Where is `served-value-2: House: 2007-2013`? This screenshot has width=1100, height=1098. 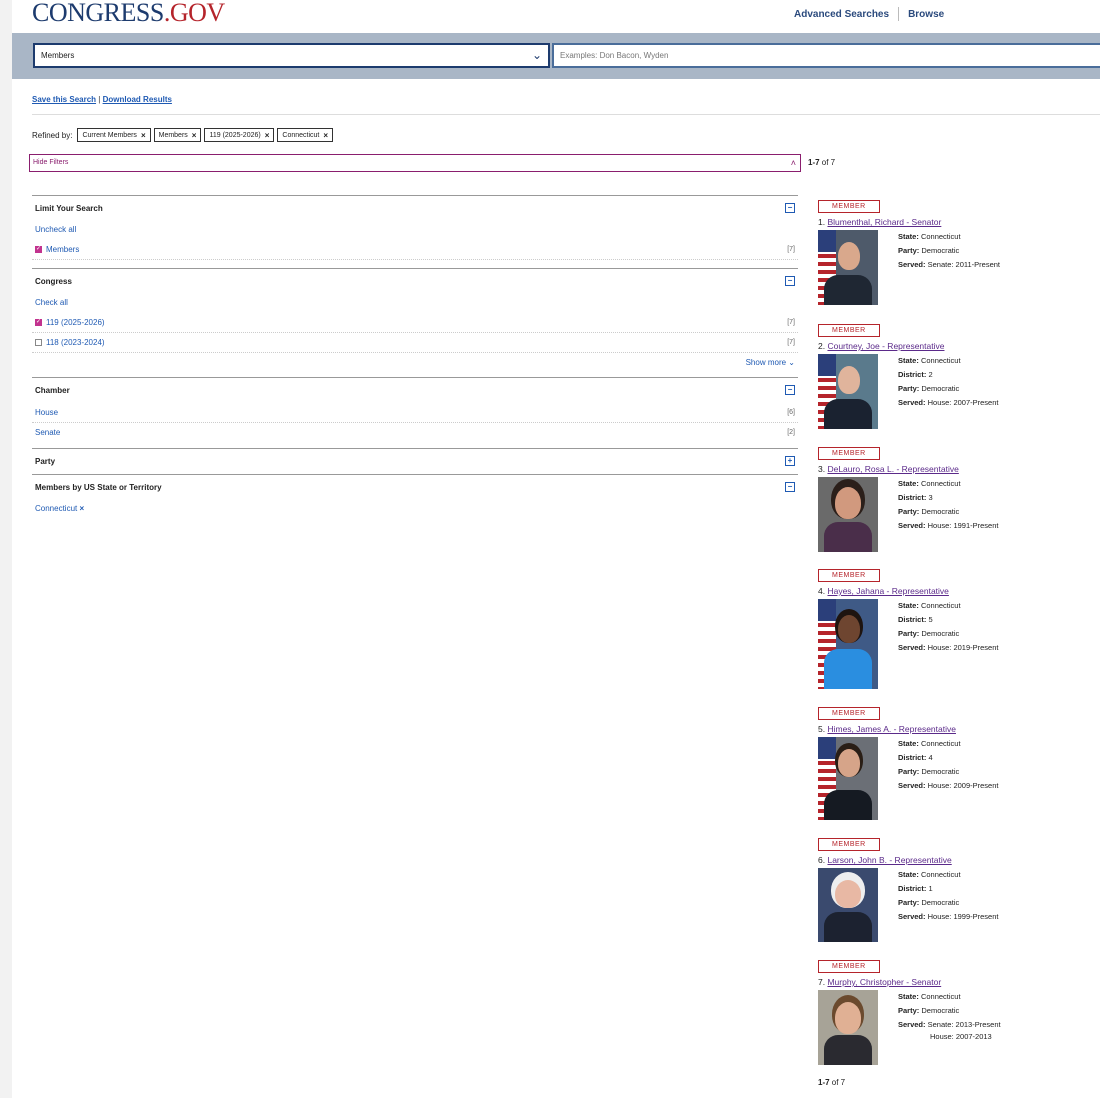
served-value-2: House: 2007-2013 is located at coordinates (961, 1036).